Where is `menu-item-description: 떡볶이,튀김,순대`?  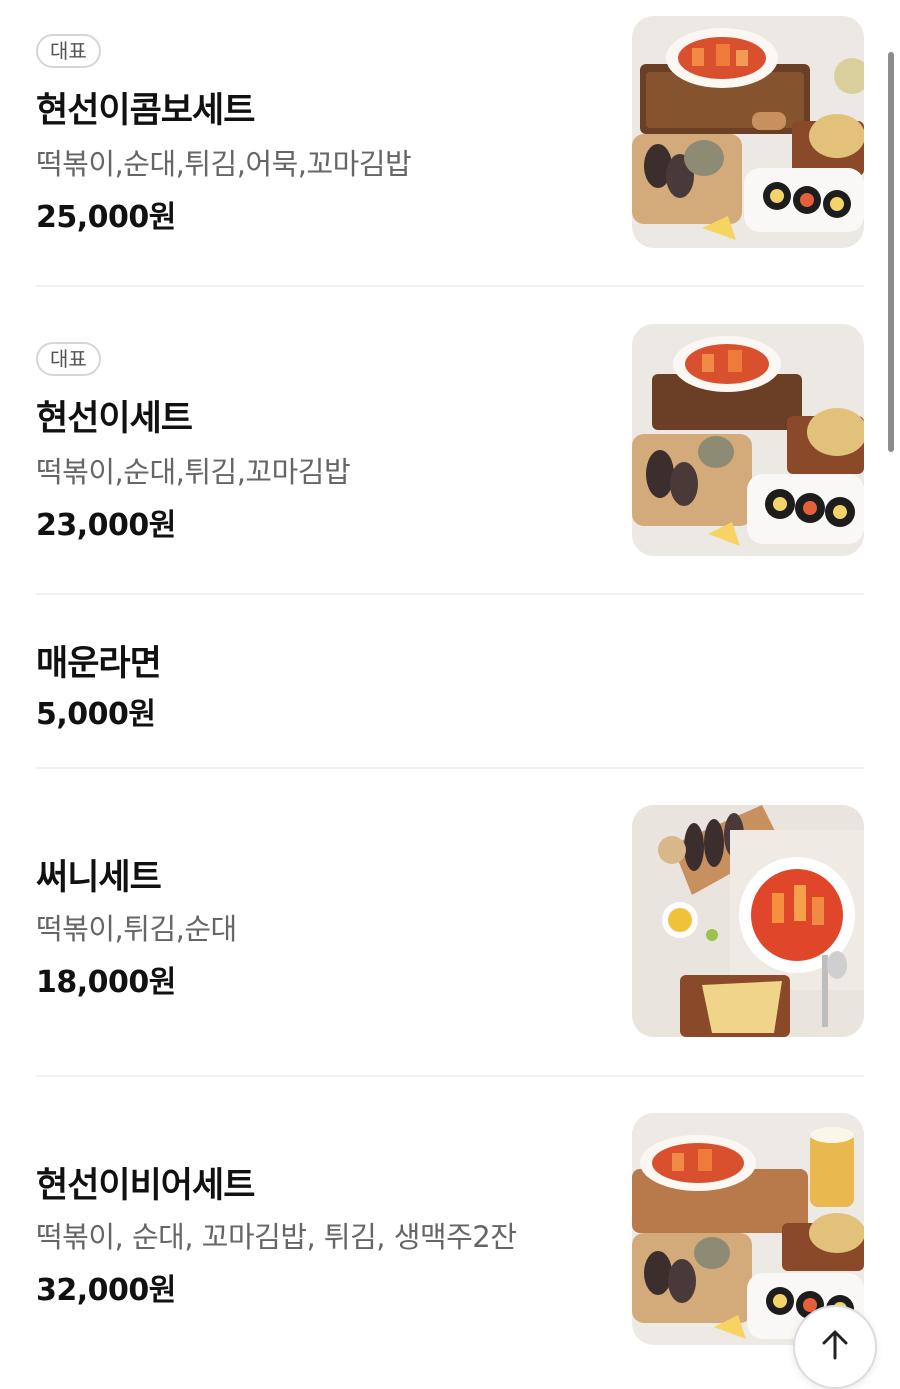
menu-item-description: 떡볶이,튀김,순대 is located at coordinates (136, 929).